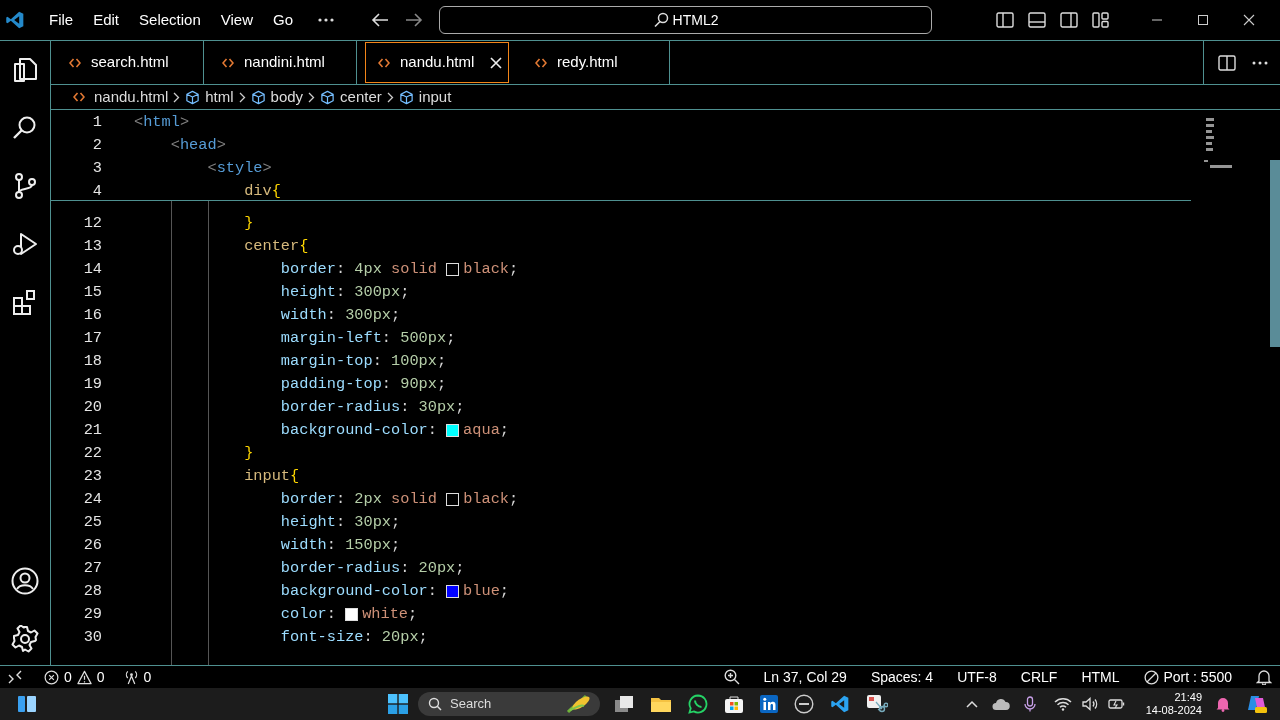 The width and height of the screenshot is (1280, 720). Describe the element at coordinates (92, 316) in the screenshot. I see `line-number: 16` at that location.